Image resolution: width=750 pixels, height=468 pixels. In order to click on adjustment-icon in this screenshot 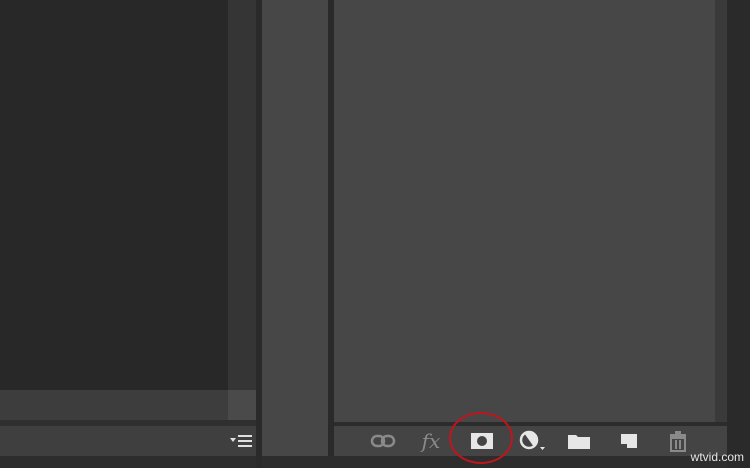, I will do `click(532, 440)`.